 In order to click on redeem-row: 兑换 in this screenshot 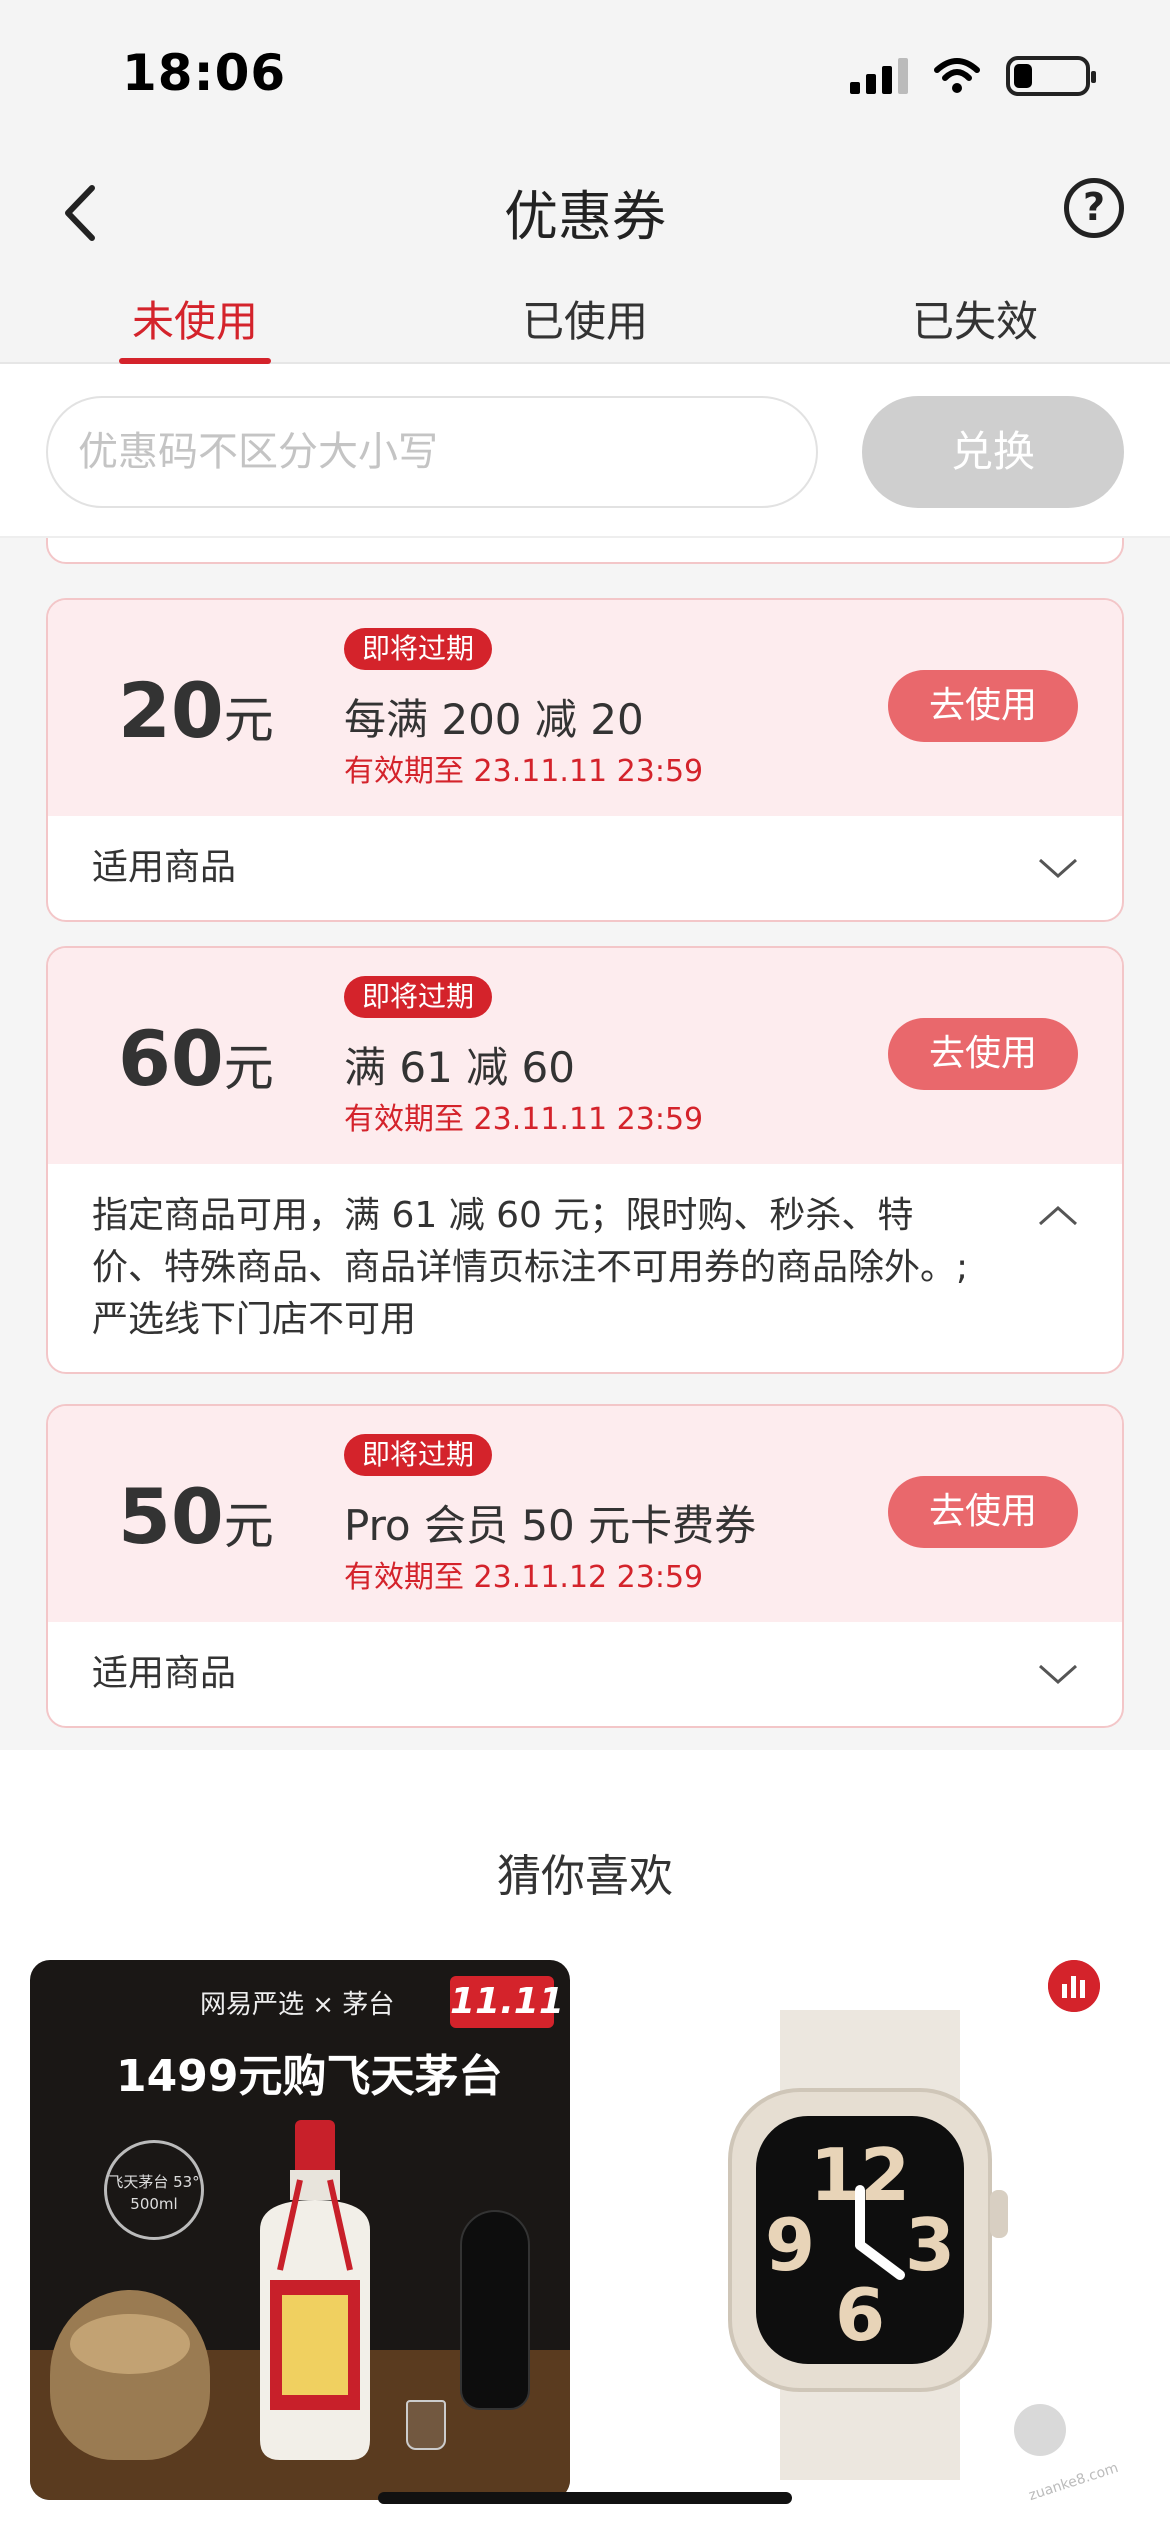, I will do `click(585, 452)`.